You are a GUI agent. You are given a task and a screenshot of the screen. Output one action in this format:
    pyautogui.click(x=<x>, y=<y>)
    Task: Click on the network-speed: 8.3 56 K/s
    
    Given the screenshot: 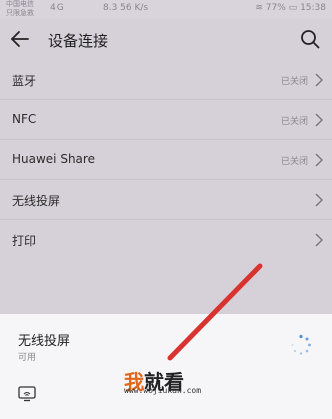 What is the action you would take?
    pyautogui.click(x=126, y=8)
    